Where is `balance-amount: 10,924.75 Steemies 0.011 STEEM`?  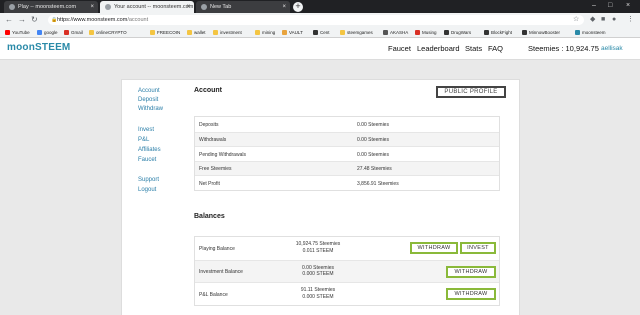 balance-amount: 10,924.75 Steemies 0.011 STEEM is located at coordinates (318, 247).